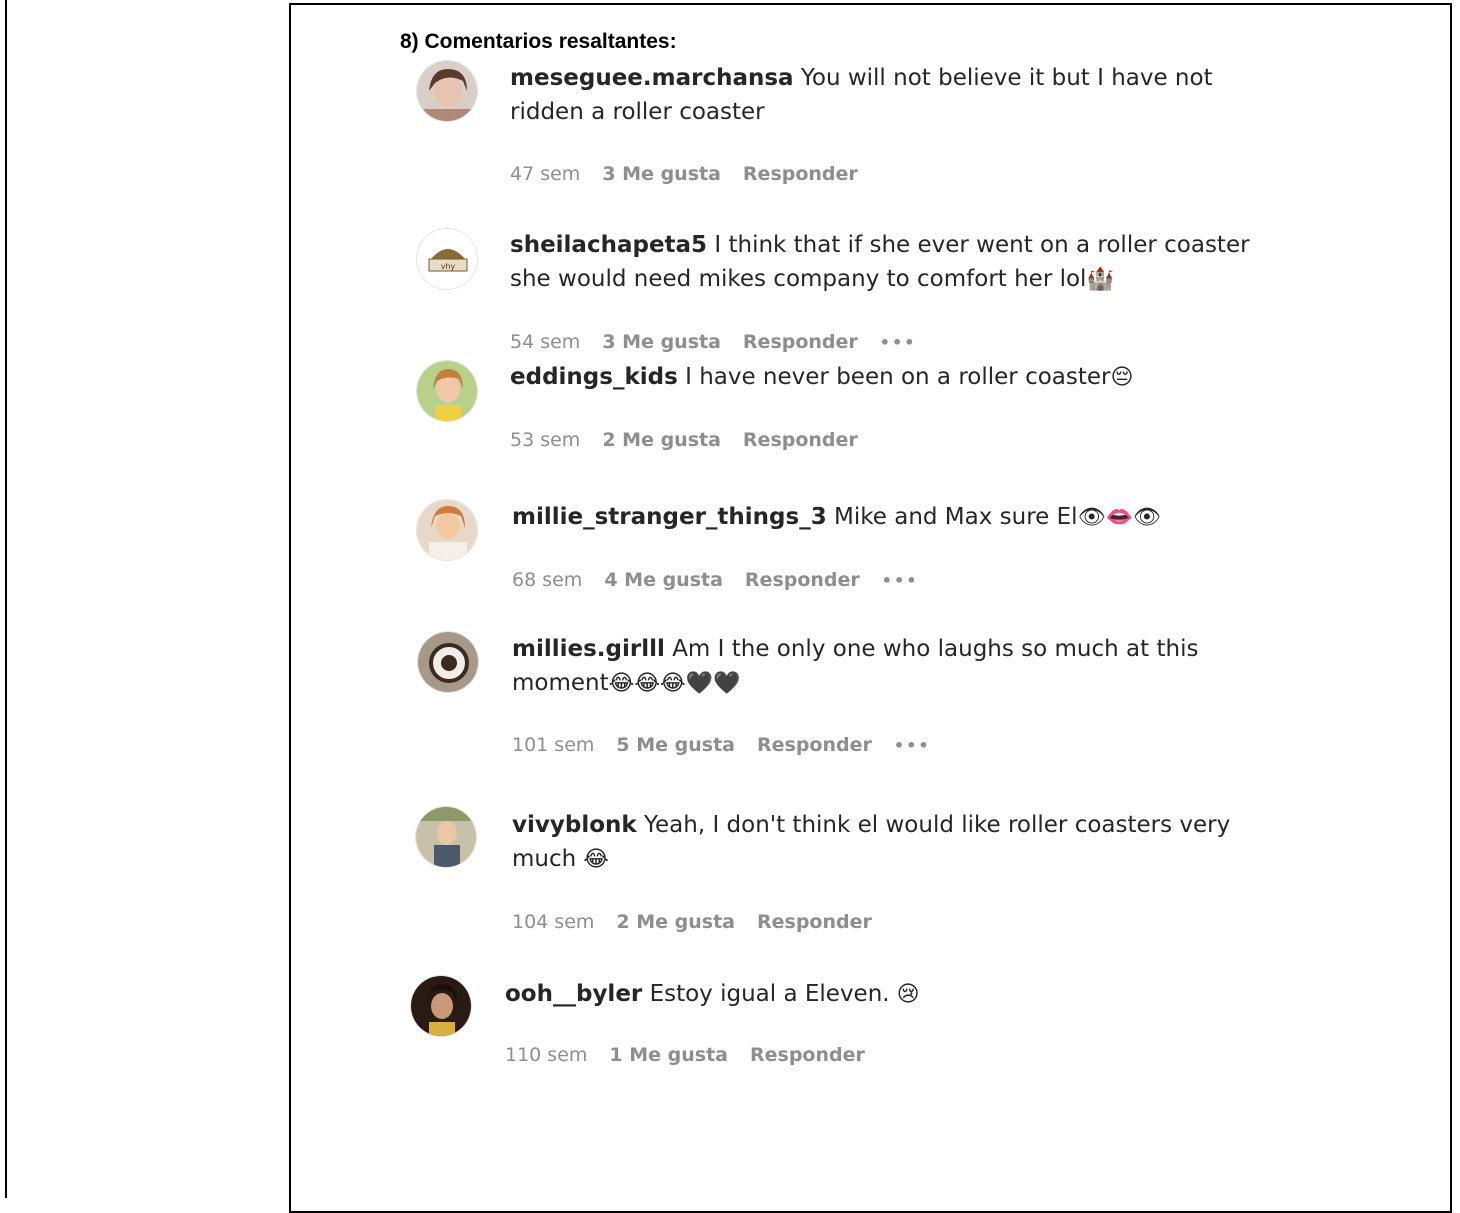  What do you see at coordinates (545, 174) in the screenshot?
I see `comment-time: 47 sem` at bounding box center [545, 174].